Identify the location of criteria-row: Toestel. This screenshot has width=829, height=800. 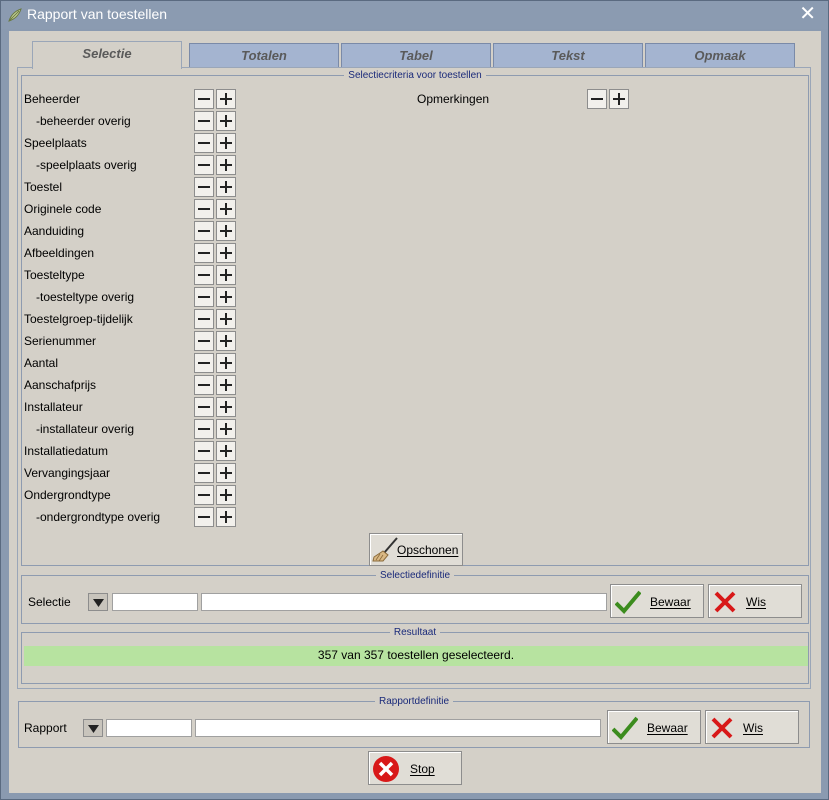
(412, 188).